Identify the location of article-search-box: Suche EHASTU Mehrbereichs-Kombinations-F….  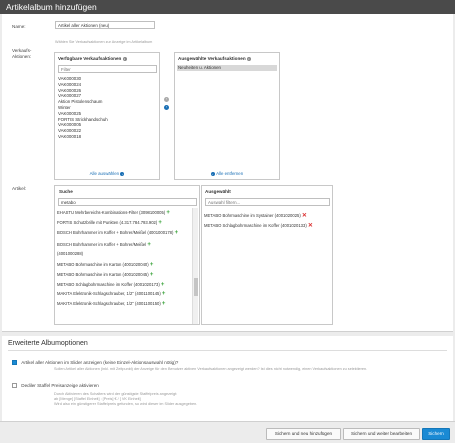
(127, 255).